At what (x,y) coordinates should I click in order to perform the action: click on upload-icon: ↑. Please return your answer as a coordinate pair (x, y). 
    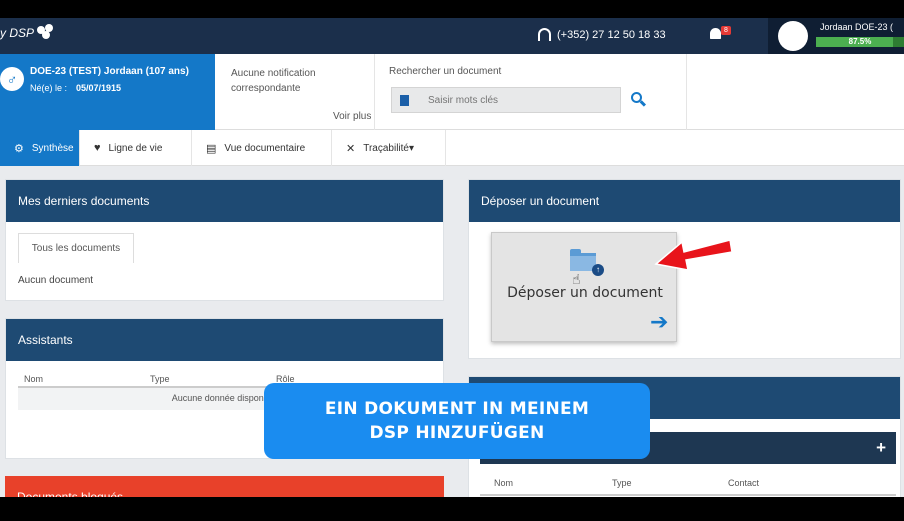
    Looking at the image, I should click on (598, 270).